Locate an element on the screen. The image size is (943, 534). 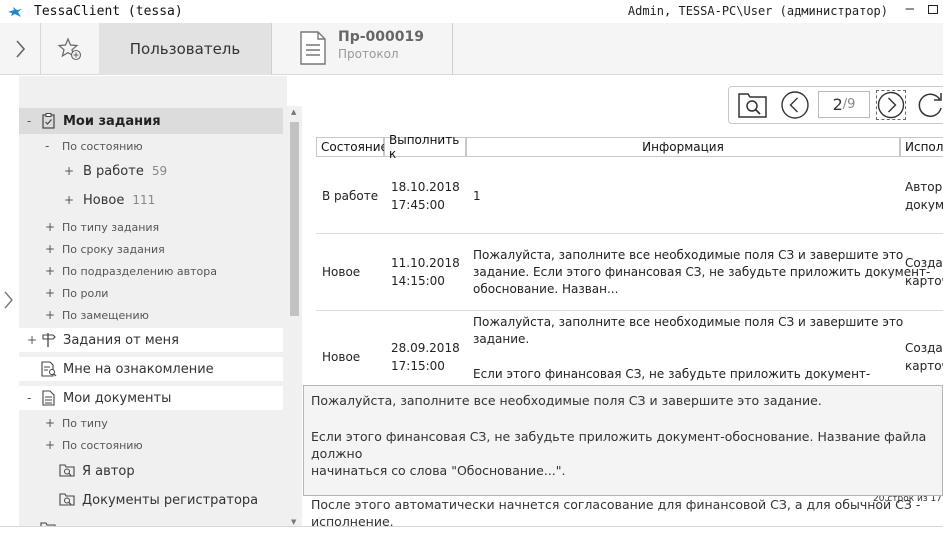
tree-item-label: По подразделению автора is located at coordinates (139, 271).